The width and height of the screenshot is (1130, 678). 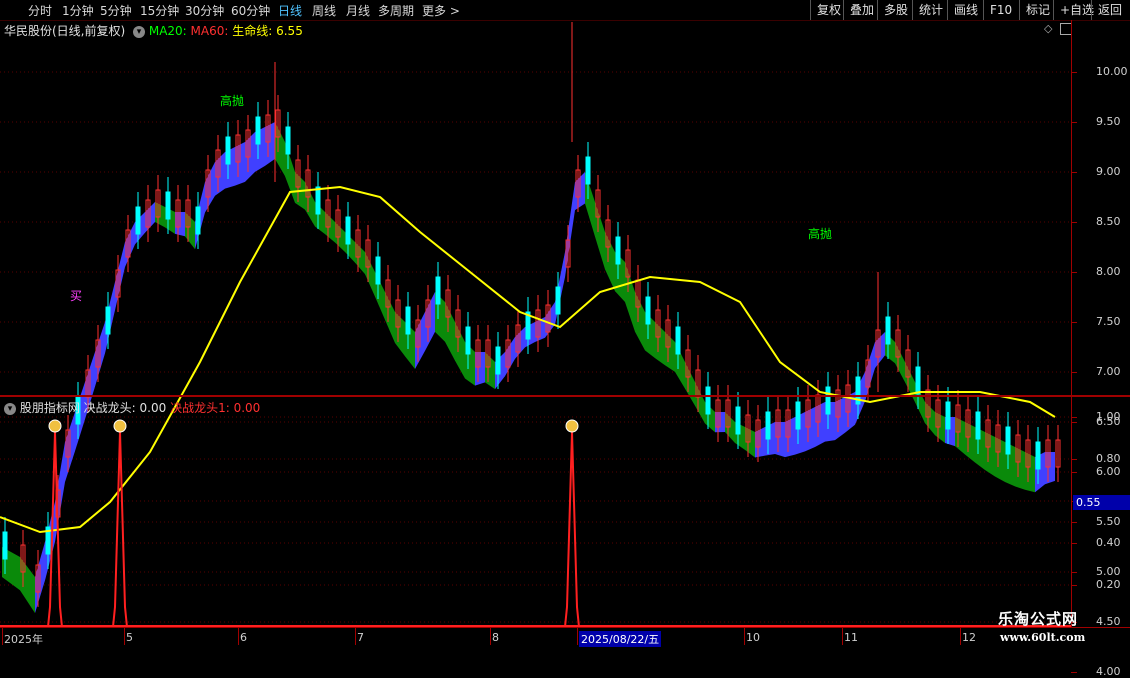 What do you see at coordinates (1108, 221) in the screenshot?
I see `main-y-tick-label: 8.50` at bounding box center [1108, 221].